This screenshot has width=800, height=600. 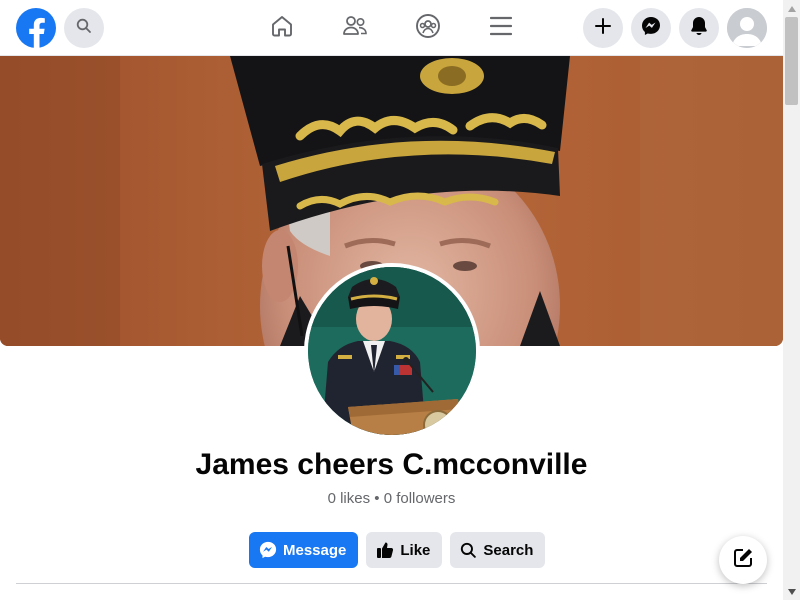 I want to click on notifications-button, so click(x=699, y=28).